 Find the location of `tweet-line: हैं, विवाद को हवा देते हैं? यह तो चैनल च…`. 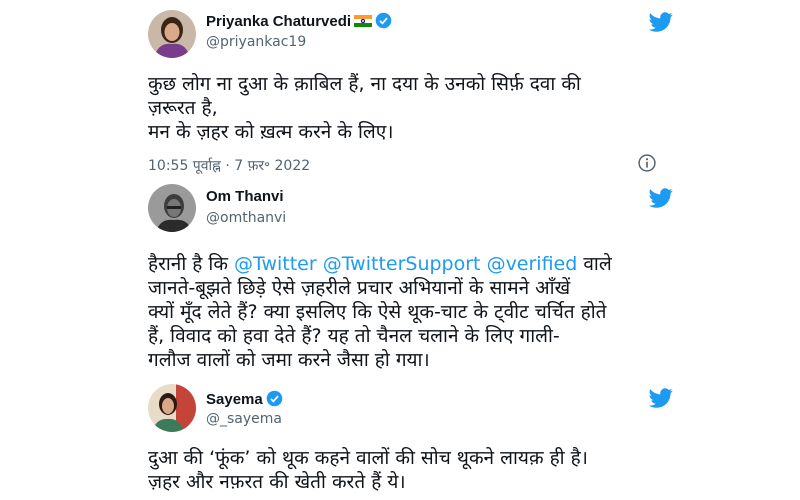

tweet-line: हैं, विवाद को हवा देते हैं? यह तो चैनल च… is located at coordinates (354, 336).